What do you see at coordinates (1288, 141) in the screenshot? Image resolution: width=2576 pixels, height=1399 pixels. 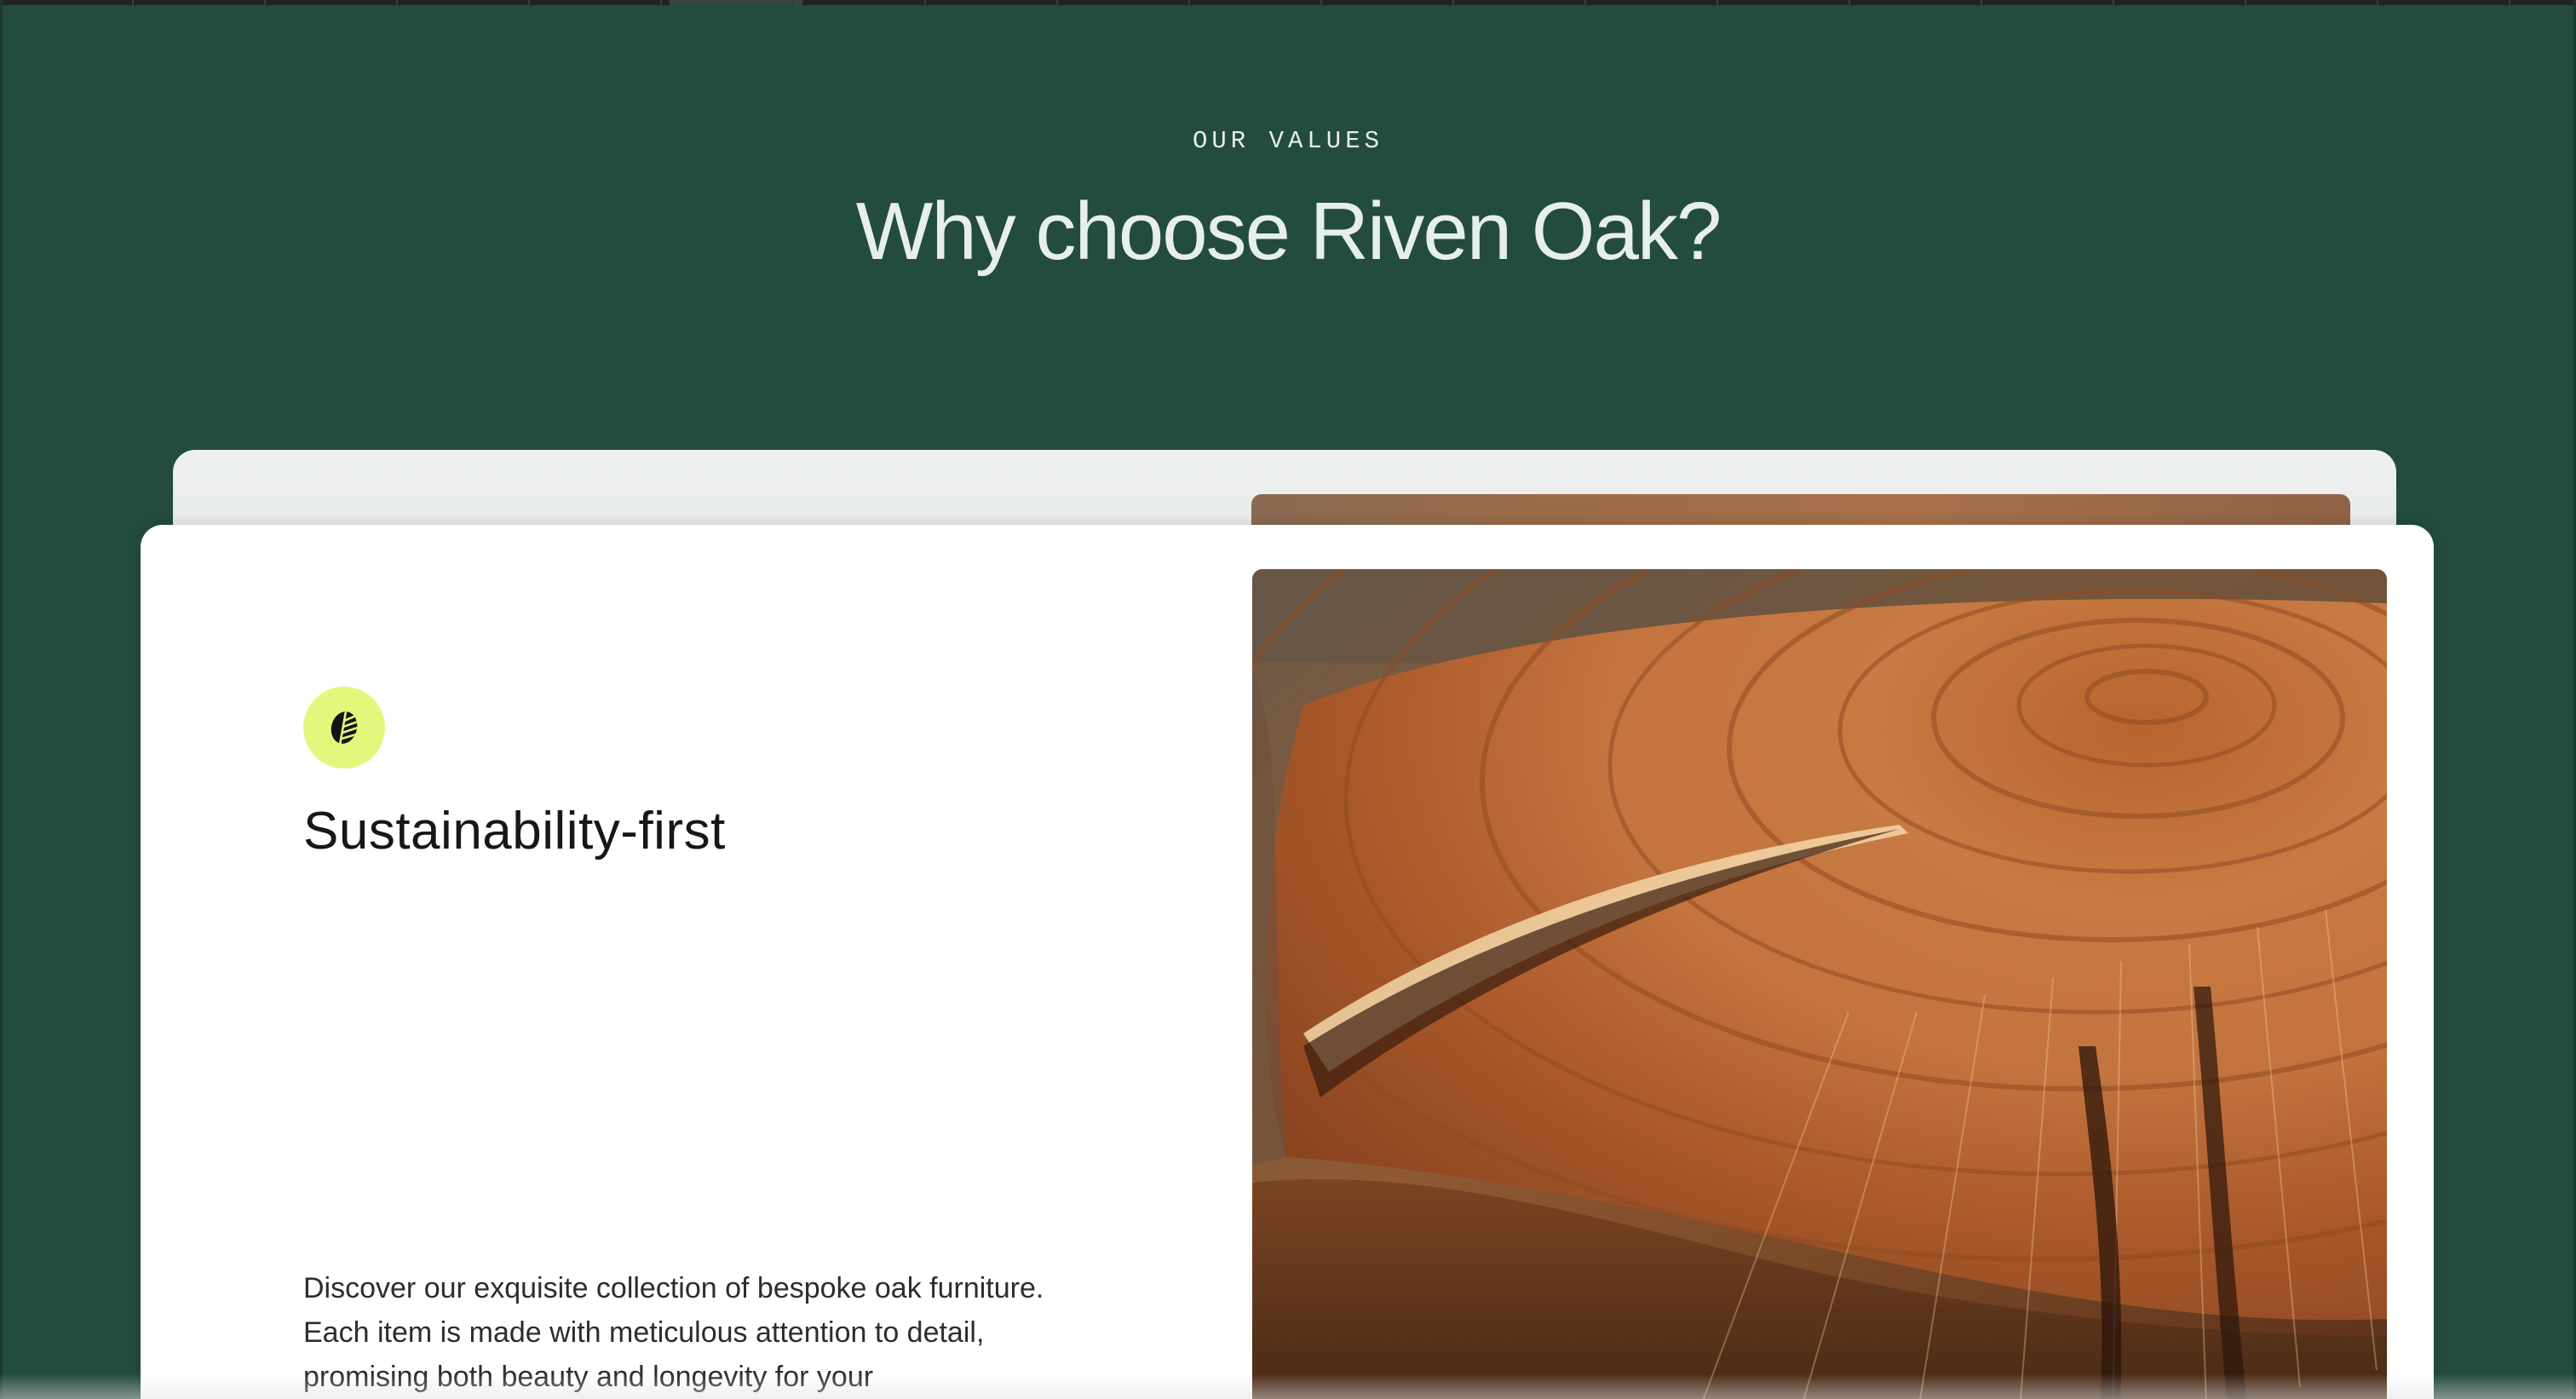 I see `section-eyebrow: OUR VALUES` at bounding box center [1288, 141].